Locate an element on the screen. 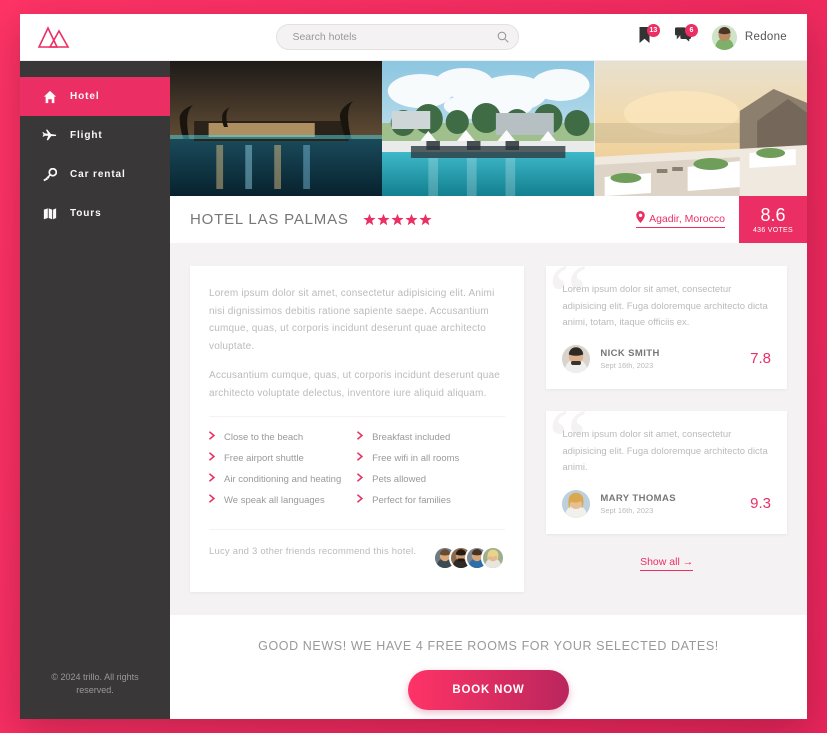 The image size is (827, 733). sidebar-label: Car rental is located at coordinates (98, 174).